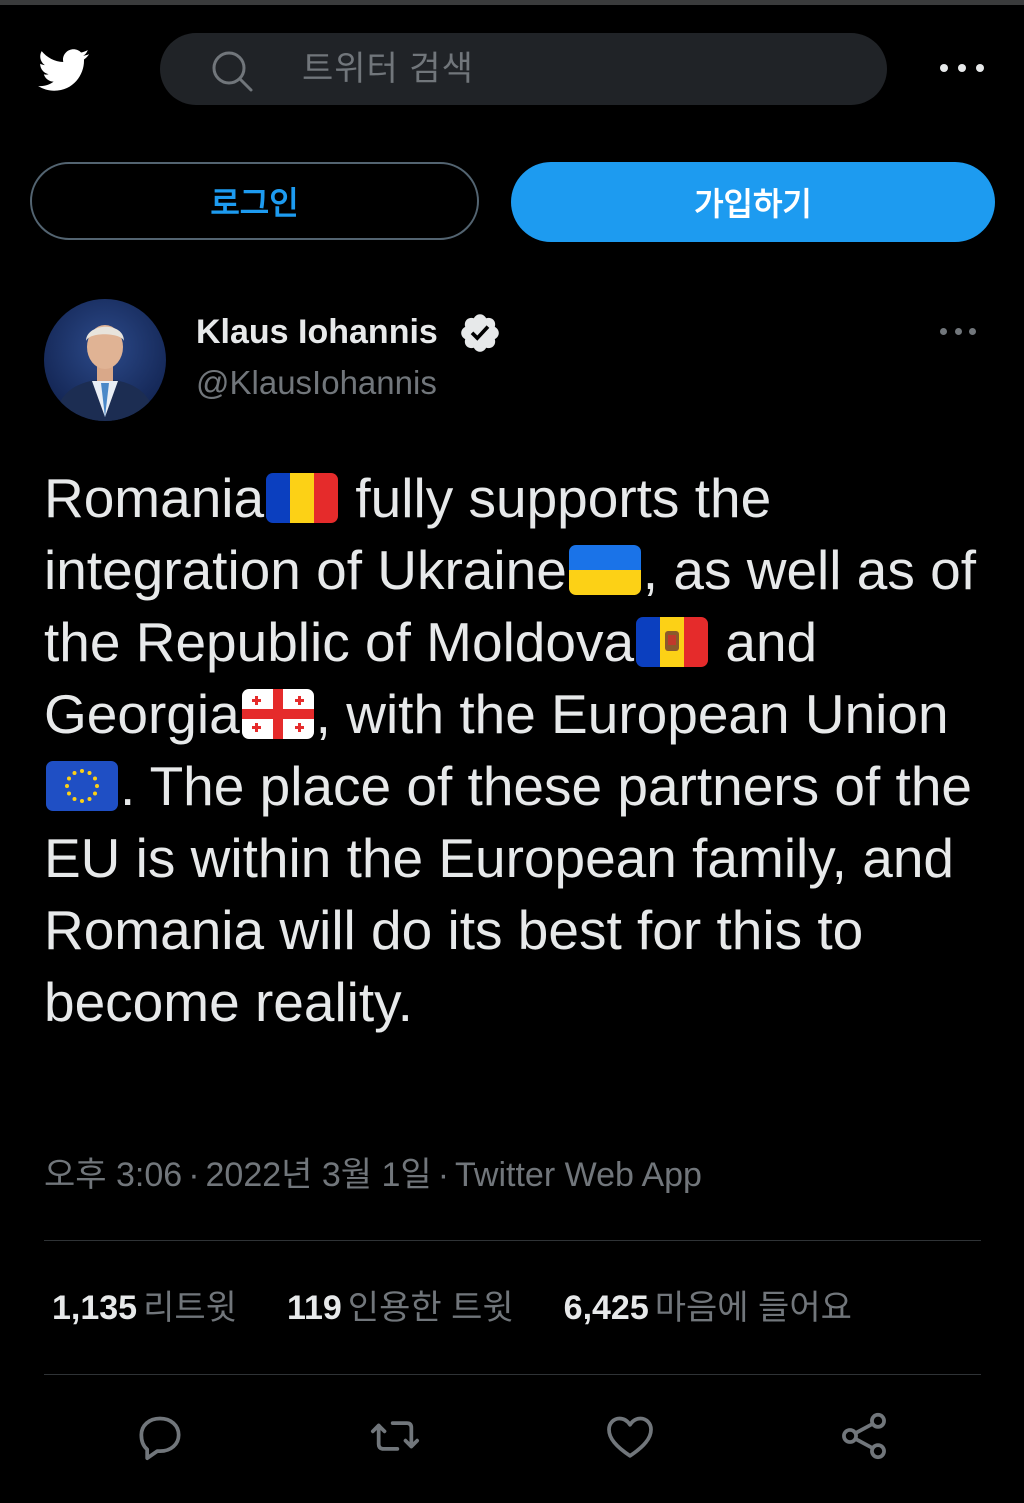 The image size is (1024, 1503). What do you see at coordinates (105, 360) in the screenshot?
I see `avatar` at bounding box center [105, 360].